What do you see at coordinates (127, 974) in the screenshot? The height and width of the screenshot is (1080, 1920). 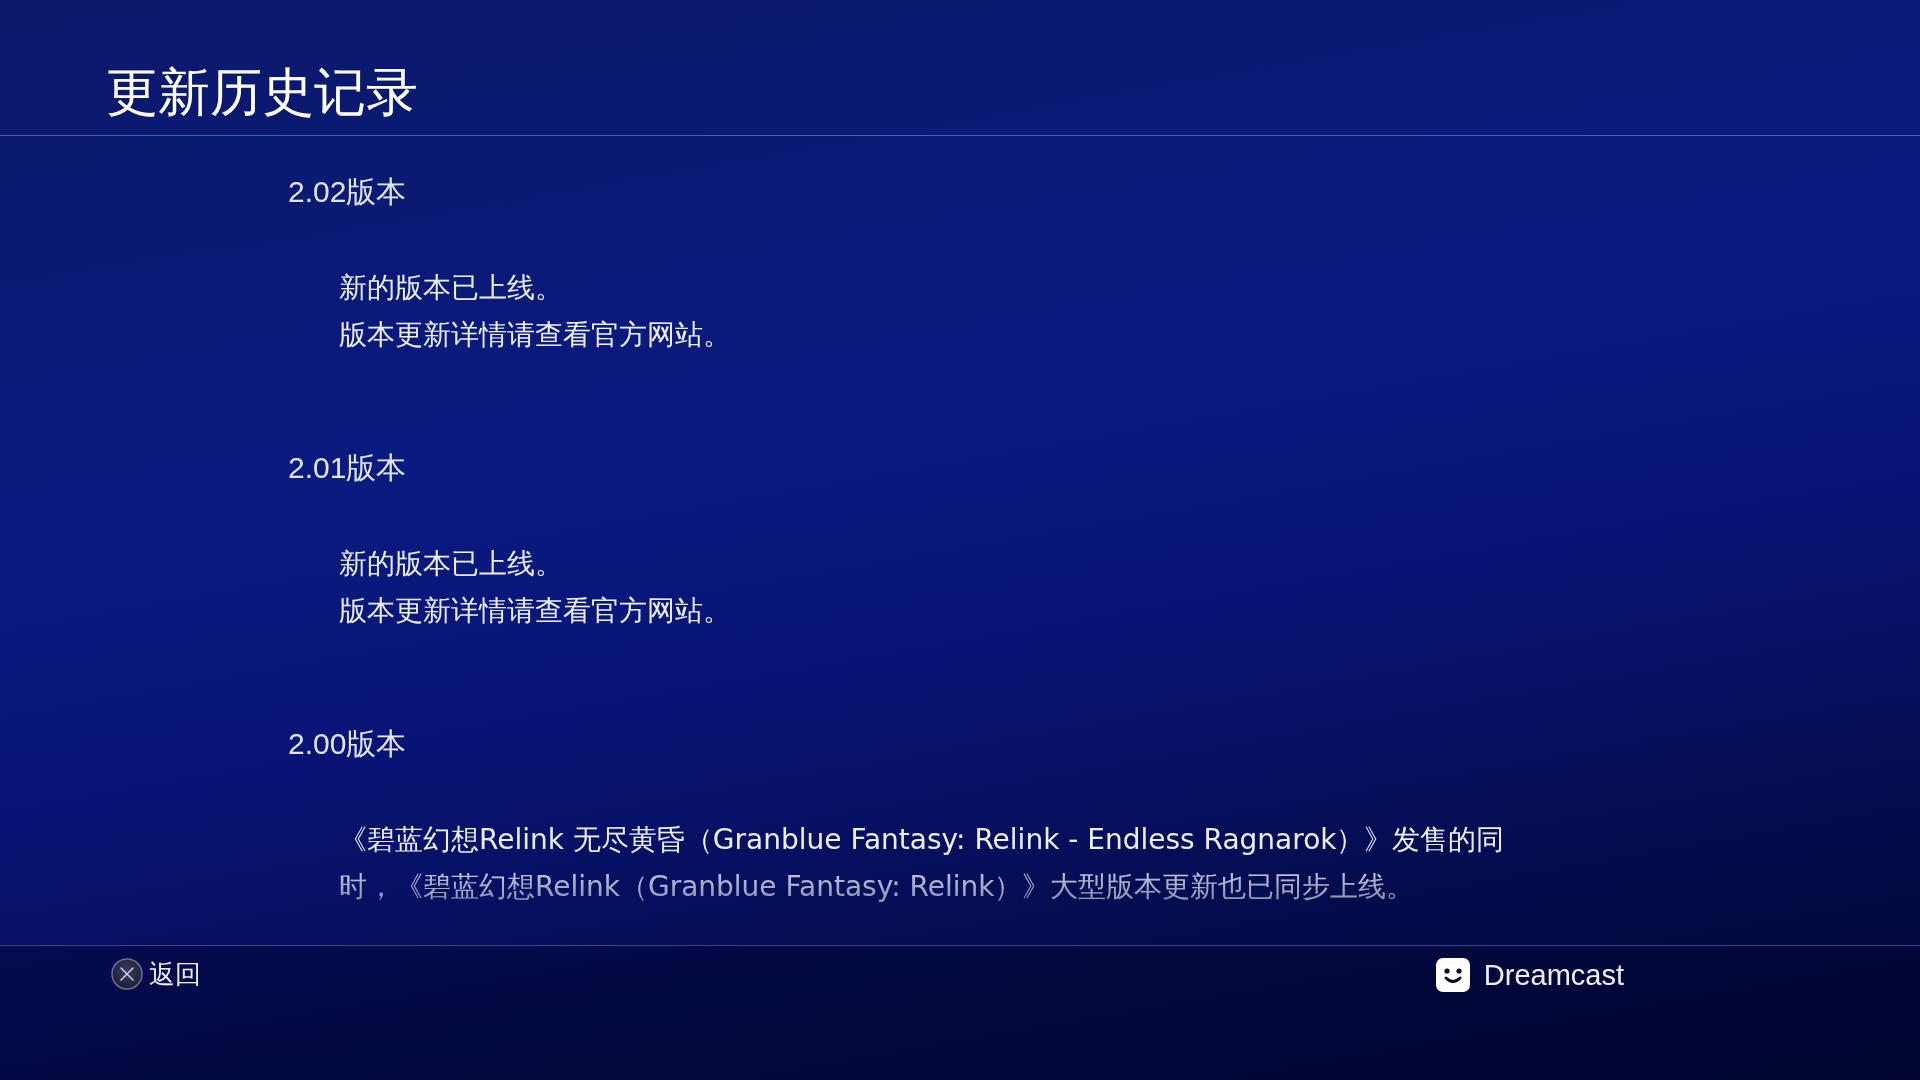 I see `cross-circle-icon` at bounding box center [127, 974].